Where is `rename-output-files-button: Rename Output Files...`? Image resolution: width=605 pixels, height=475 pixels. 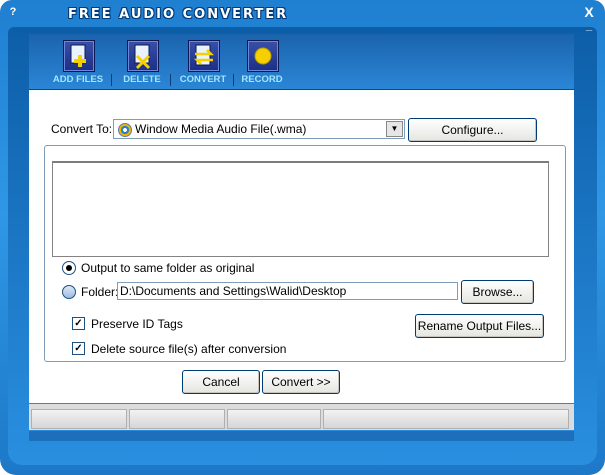
rename-output-files-button: Rename Output Files... is located at coordinates (479, 326).